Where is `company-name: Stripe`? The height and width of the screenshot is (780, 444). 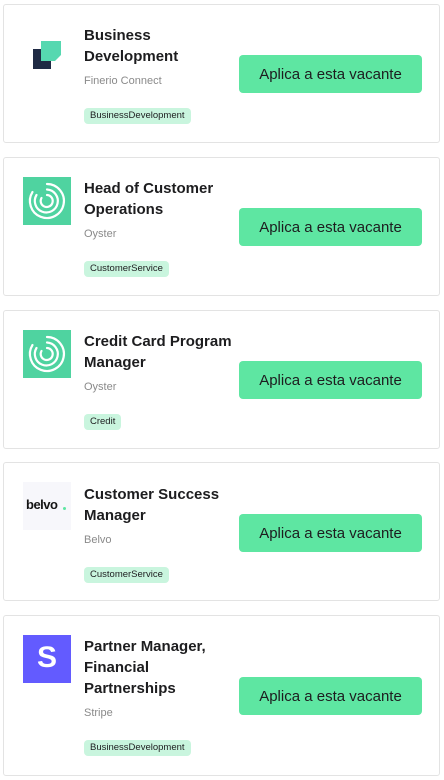 company-name: Stripe is located at coordinates (98, 713).